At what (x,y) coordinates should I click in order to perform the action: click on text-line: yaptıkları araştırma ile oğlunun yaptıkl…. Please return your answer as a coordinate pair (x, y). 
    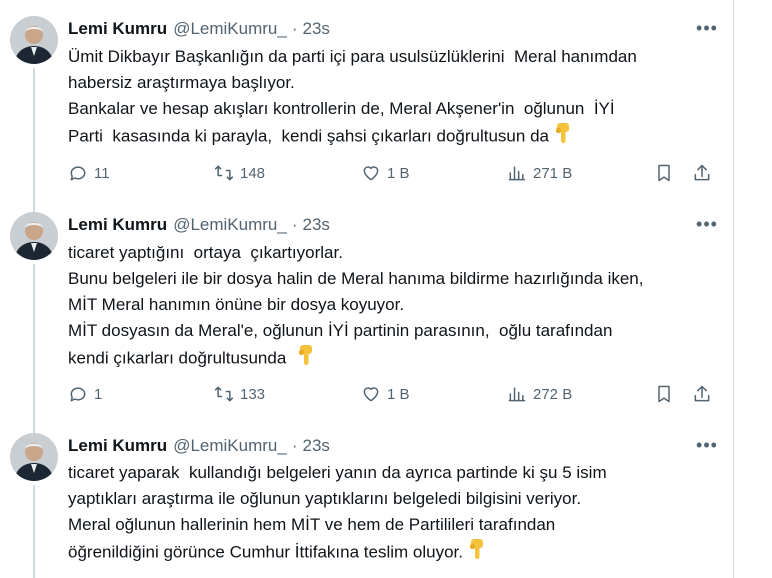
    Looking at the image, I should click on (325, 498).